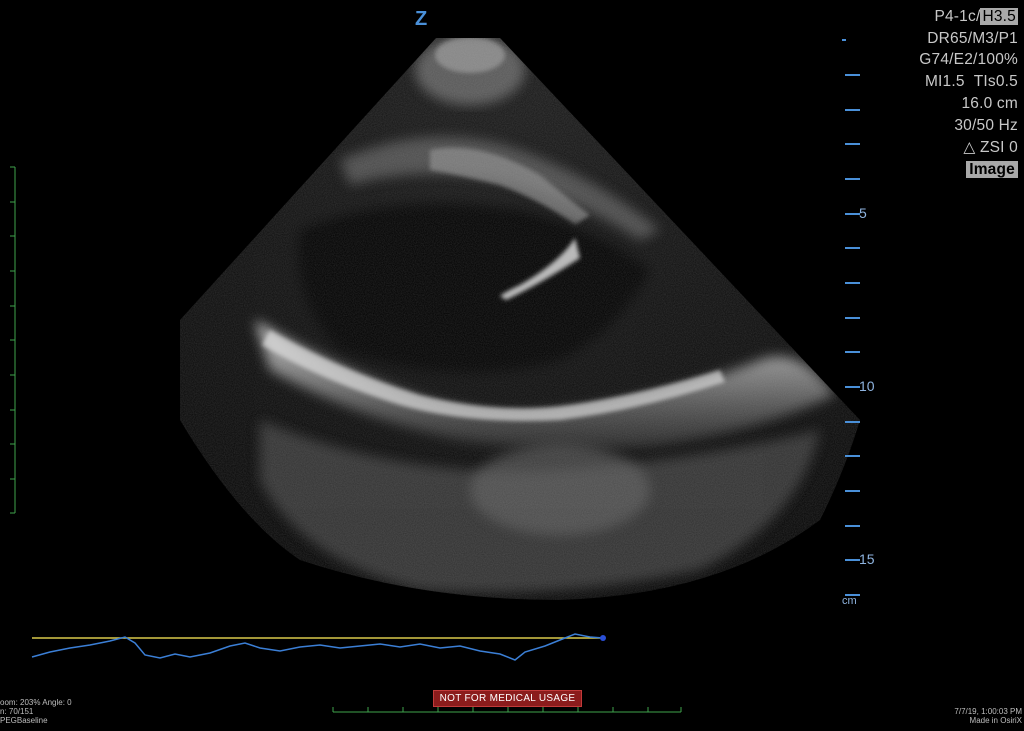 This screenshot has height=731, width=1024. Describe the element at coordinates (986, 125) in the screenshot. I see `frame-rate-label: 30/50 Hz` at that location.